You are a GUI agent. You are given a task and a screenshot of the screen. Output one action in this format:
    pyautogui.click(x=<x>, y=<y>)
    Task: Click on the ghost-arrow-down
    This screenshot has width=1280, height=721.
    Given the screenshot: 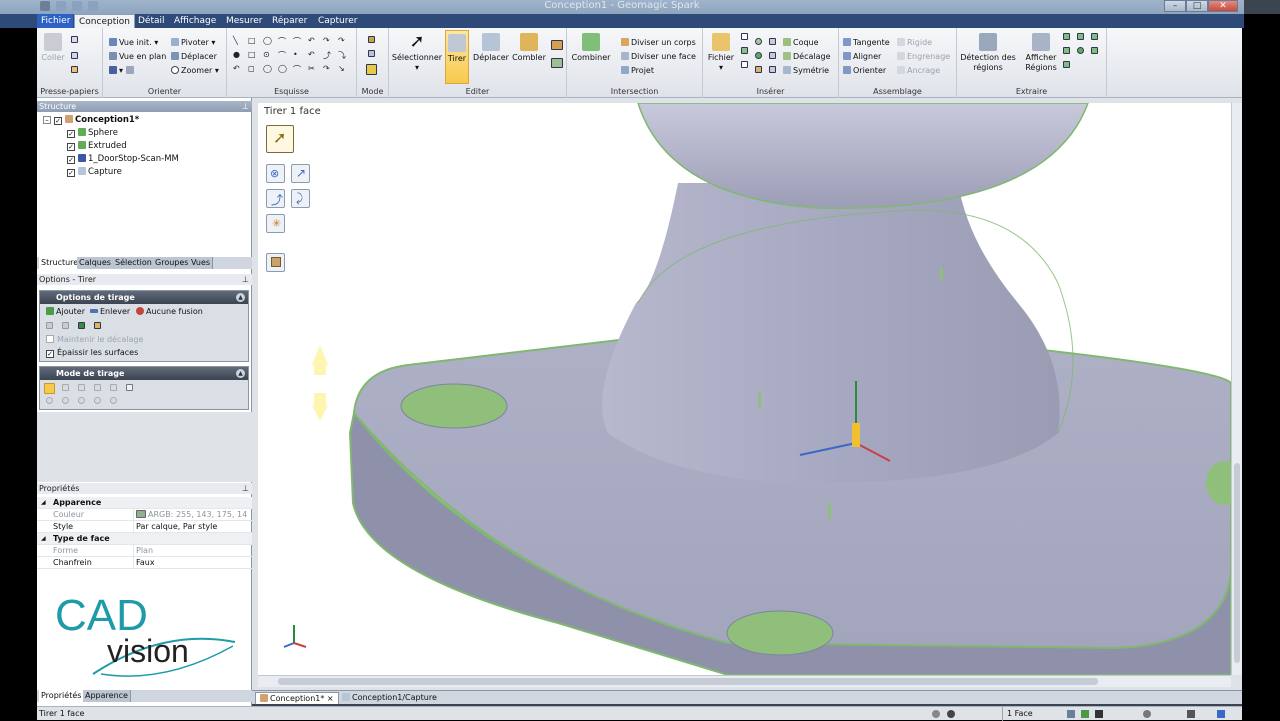 What is the action you would take?
    pyautogui.click(x=320, y=407)
    